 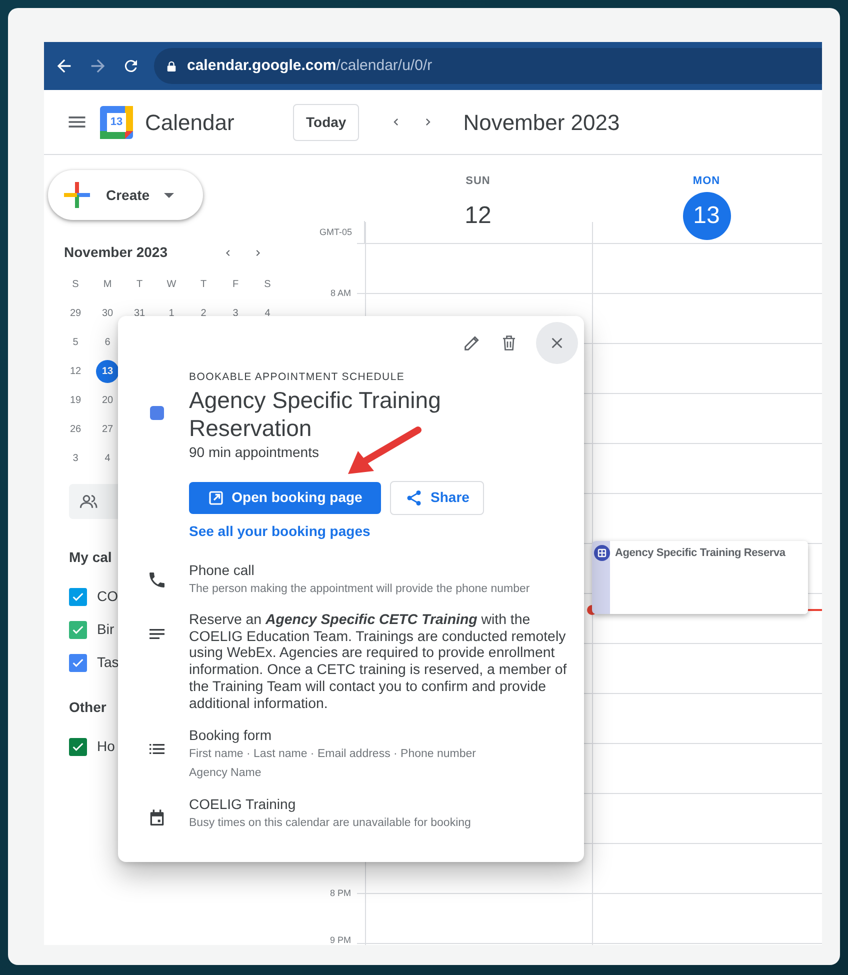 What do you see at coordinates (107, 458) in the screenshot?
I see `date-cell: 4` at bounding box center [107, 458].